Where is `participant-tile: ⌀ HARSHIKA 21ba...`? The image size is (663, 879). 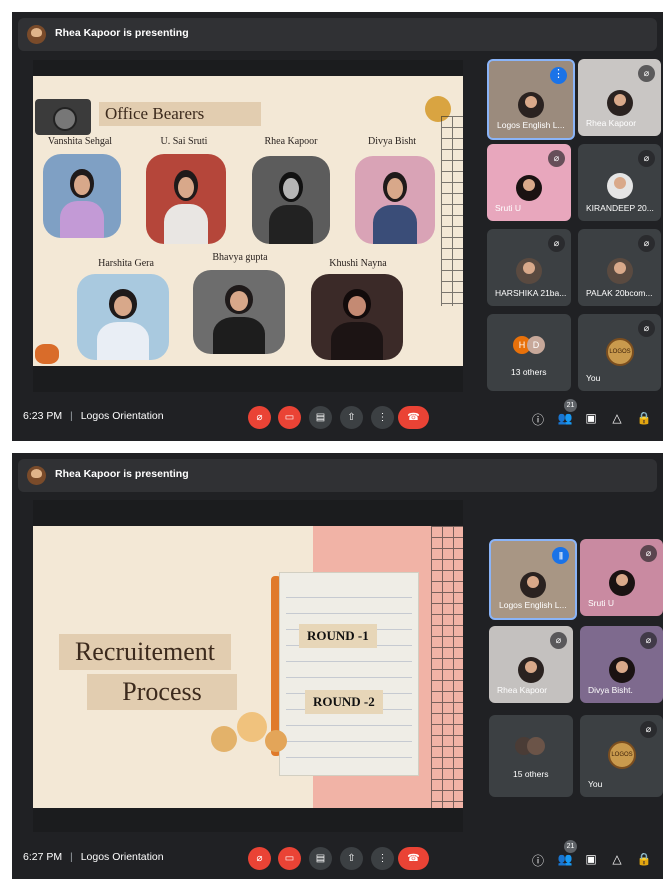
participant-tile: ⌀ HARSHIKA 21ba... is located at coordinates (529, 267).